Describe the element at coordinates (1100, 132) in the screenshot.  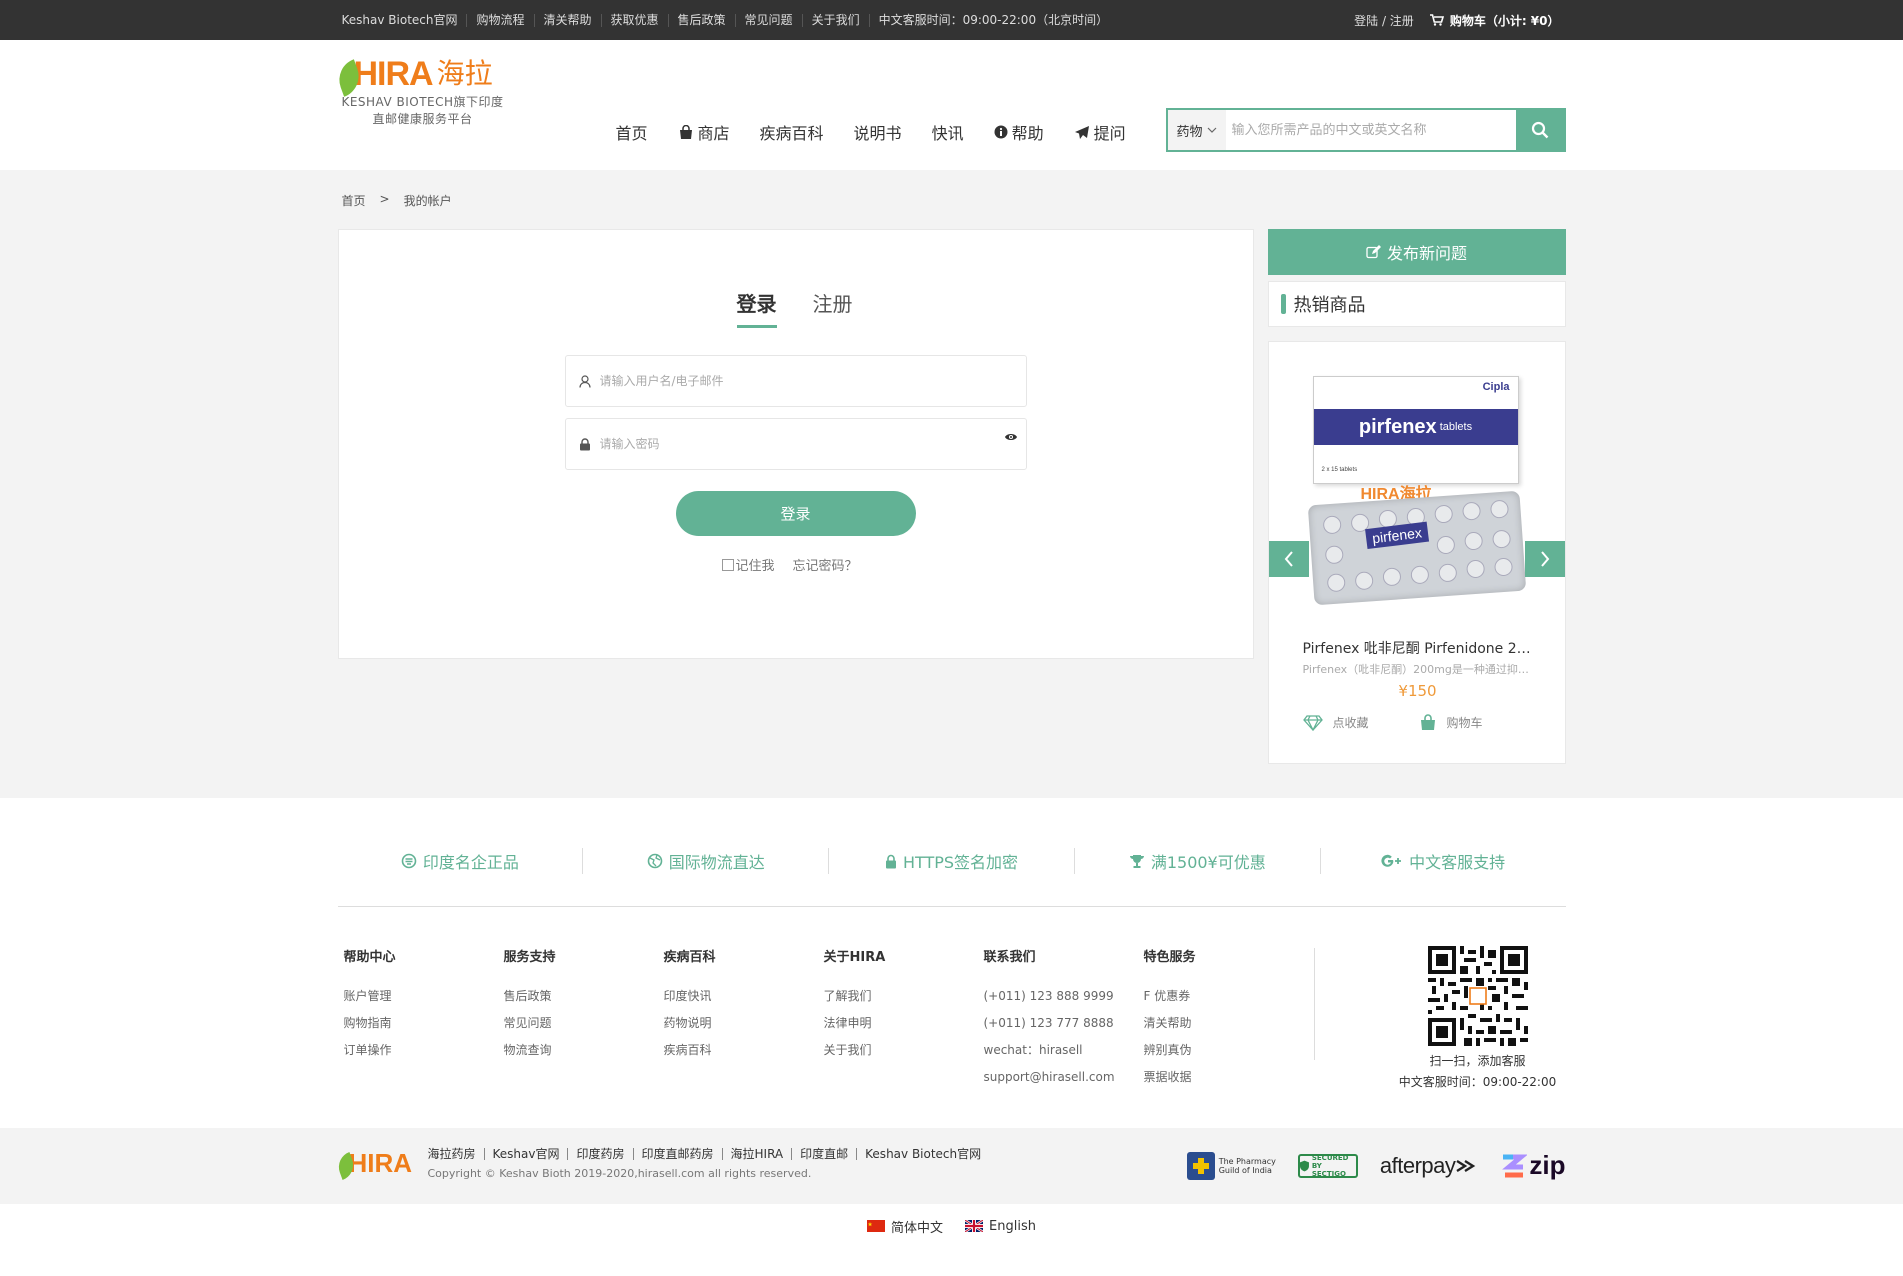
I see `nav-ask: 提问` at that location.